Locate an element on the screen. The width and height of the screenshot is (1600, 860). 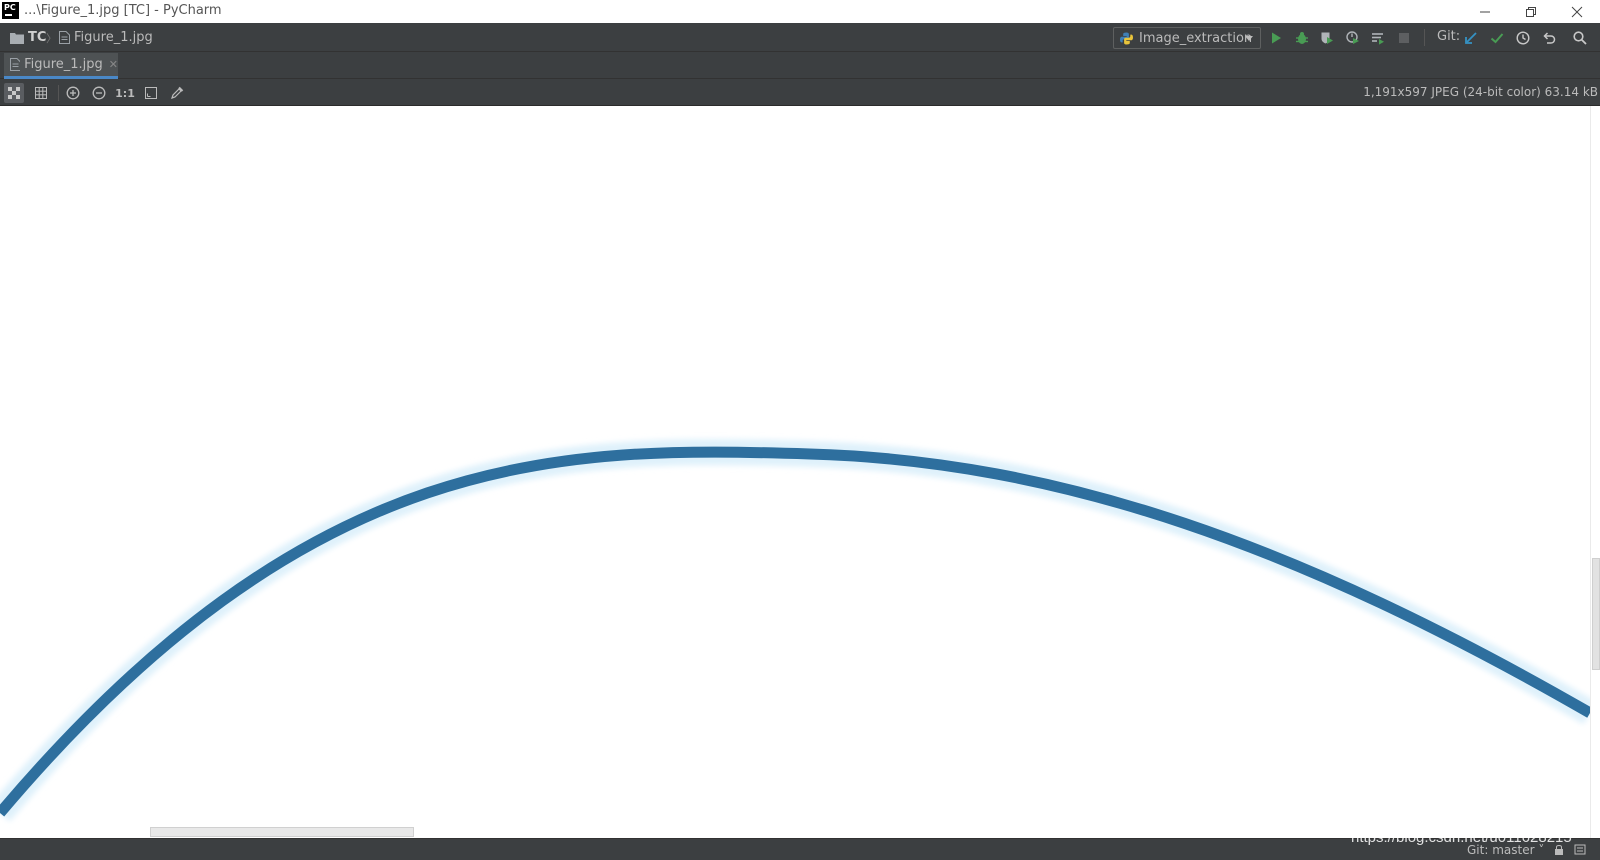
tab-label: Figure_1.jpg is located at coordinates (63, 64).